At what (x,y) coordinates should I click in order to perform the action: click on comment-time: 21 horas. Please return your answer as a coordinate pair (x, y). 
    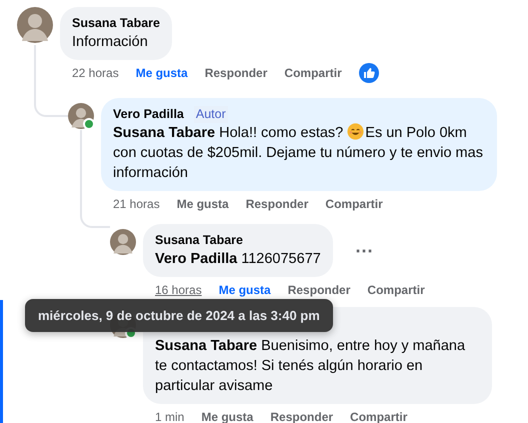
    Looking at the image, I should click on (136, 204).